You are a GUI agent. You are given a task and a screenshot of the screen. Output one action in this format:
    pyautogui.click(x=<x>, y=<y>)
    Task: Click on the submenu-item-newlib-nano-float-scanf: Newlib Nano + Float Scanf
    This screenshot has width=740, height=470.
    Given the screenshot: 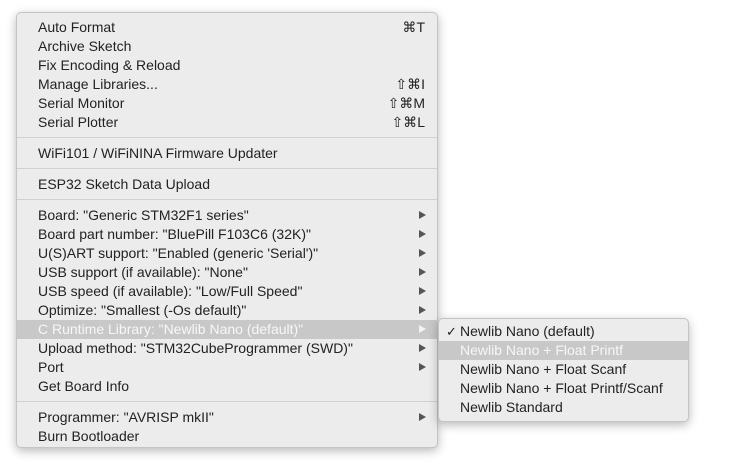 What is the action you would take?
    pyautogui.click(x=563, y=369)
    